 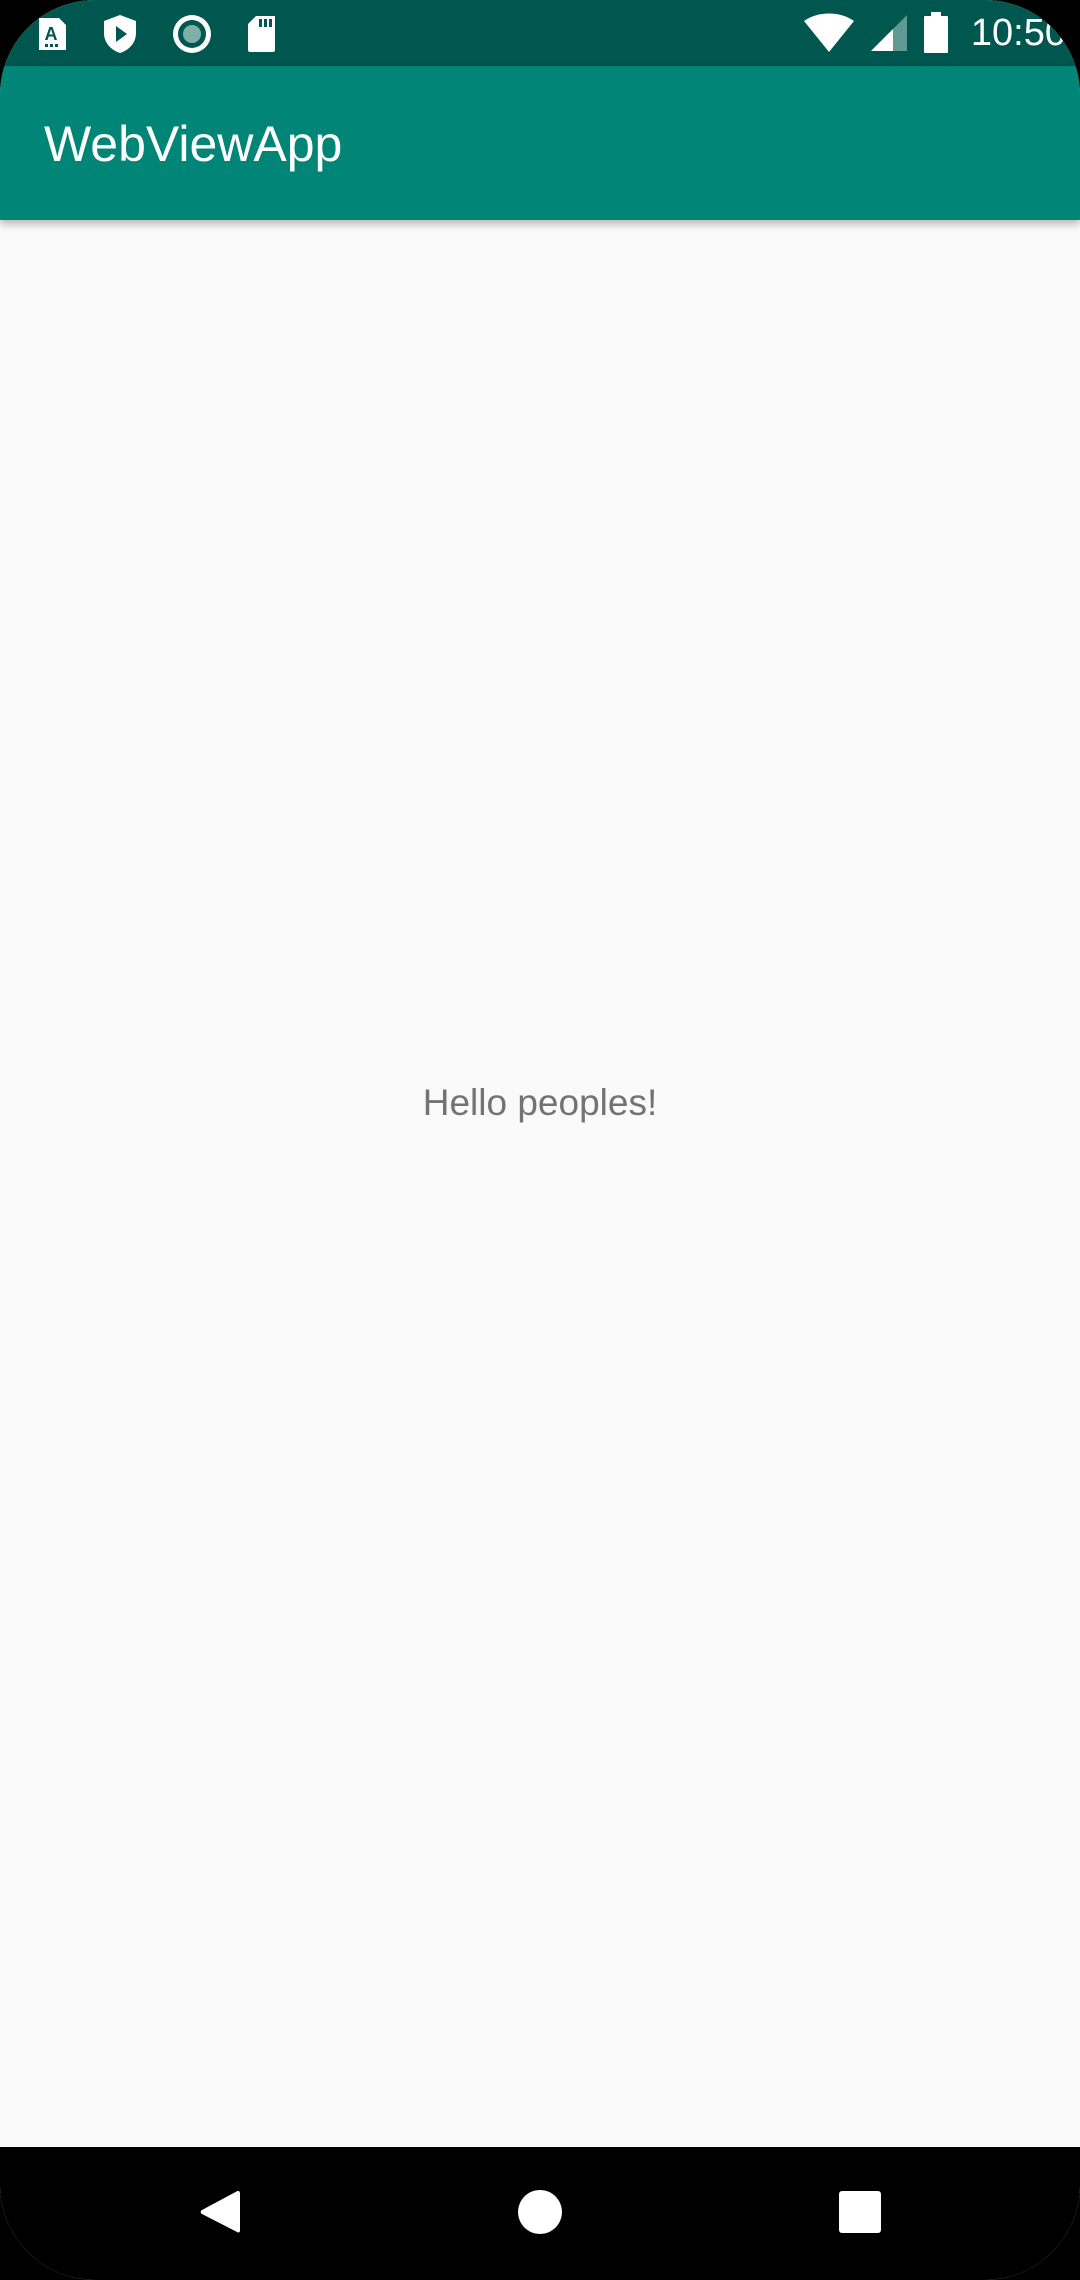 I want to click on home-button, so click(x=540, y=2212).